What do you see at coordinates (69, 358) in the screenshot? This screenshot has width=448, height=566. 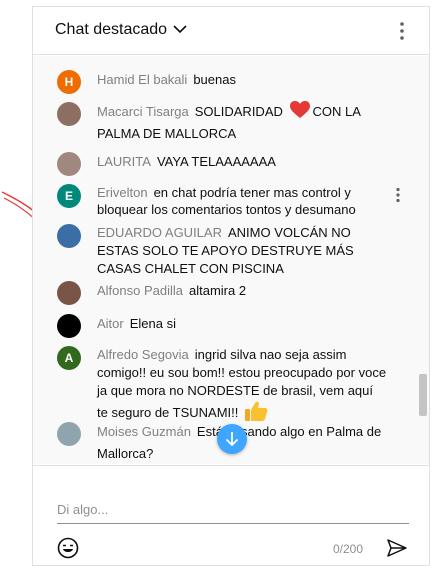 I see `avatar: A` at bounding box center [69, 358].